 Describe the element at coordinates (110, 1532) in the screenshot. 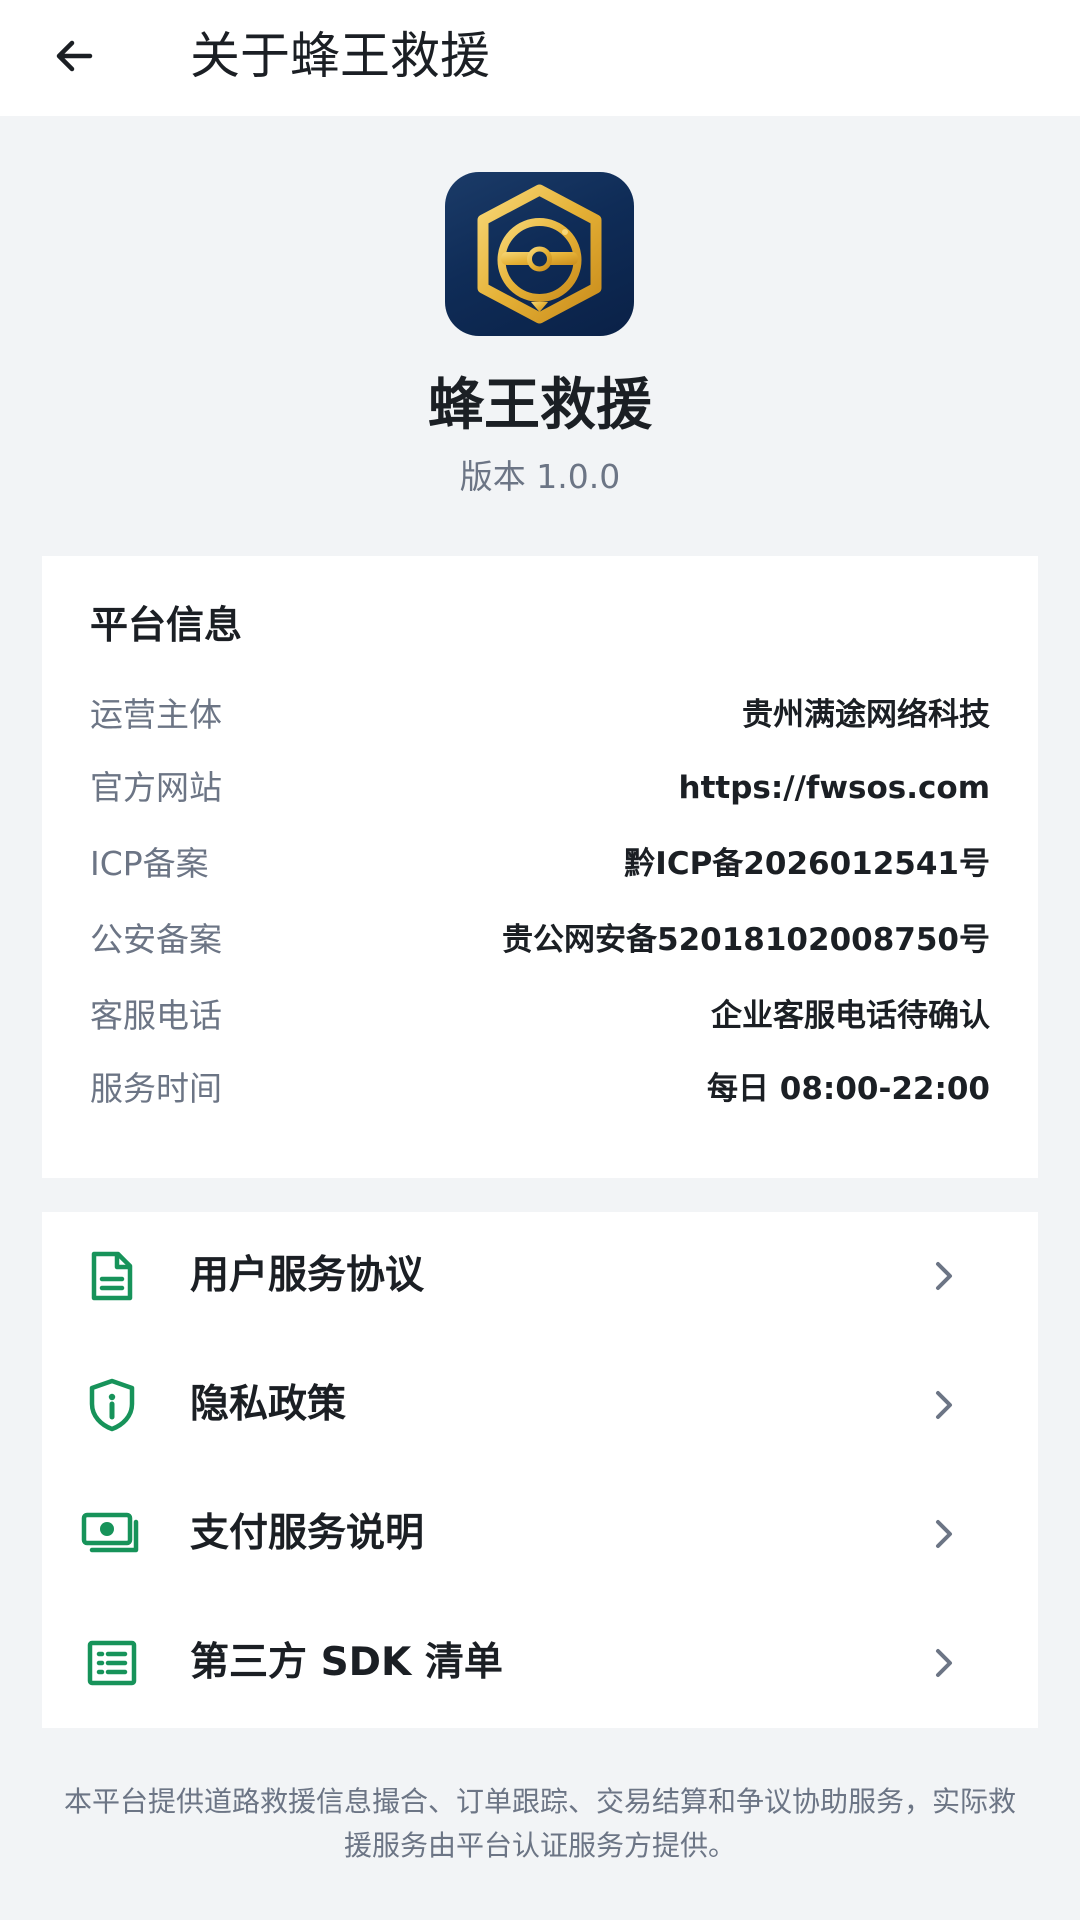

I see `payment-cash-icon` at that location.